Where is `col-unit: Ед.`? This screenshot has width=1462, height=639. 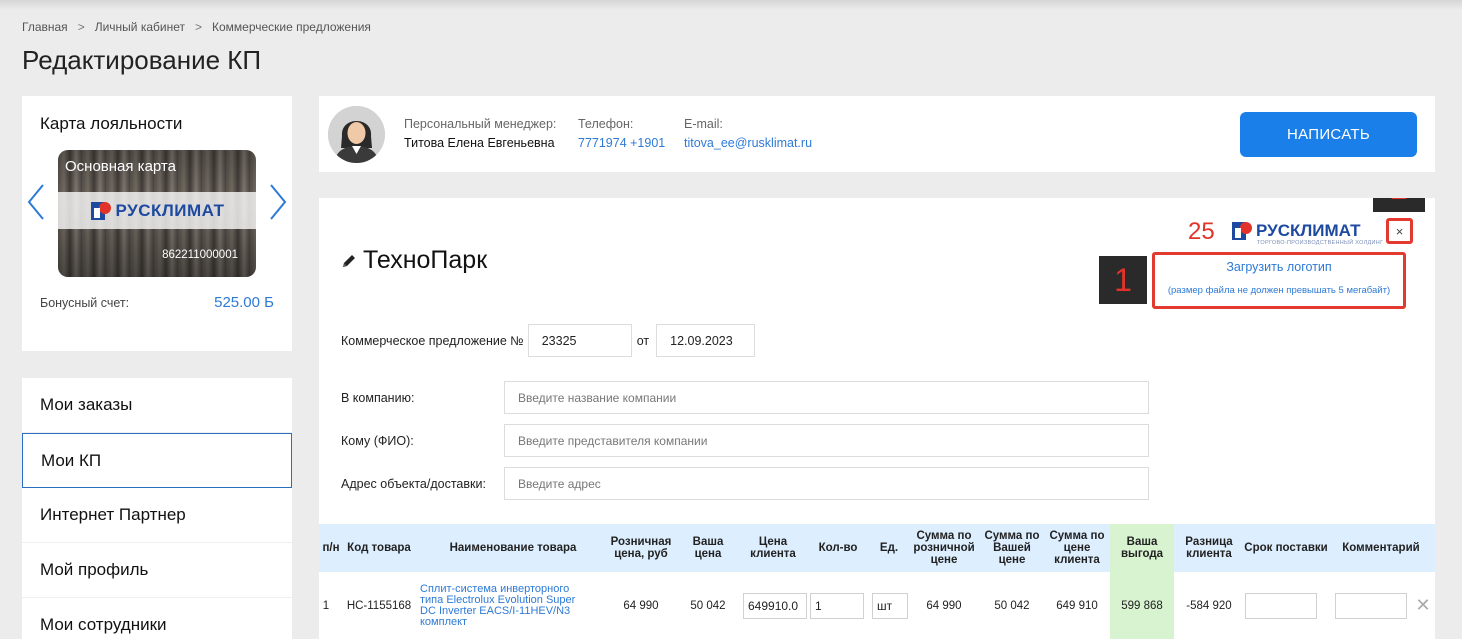
col-unit: Ед. is located at coordinates (889, 547).